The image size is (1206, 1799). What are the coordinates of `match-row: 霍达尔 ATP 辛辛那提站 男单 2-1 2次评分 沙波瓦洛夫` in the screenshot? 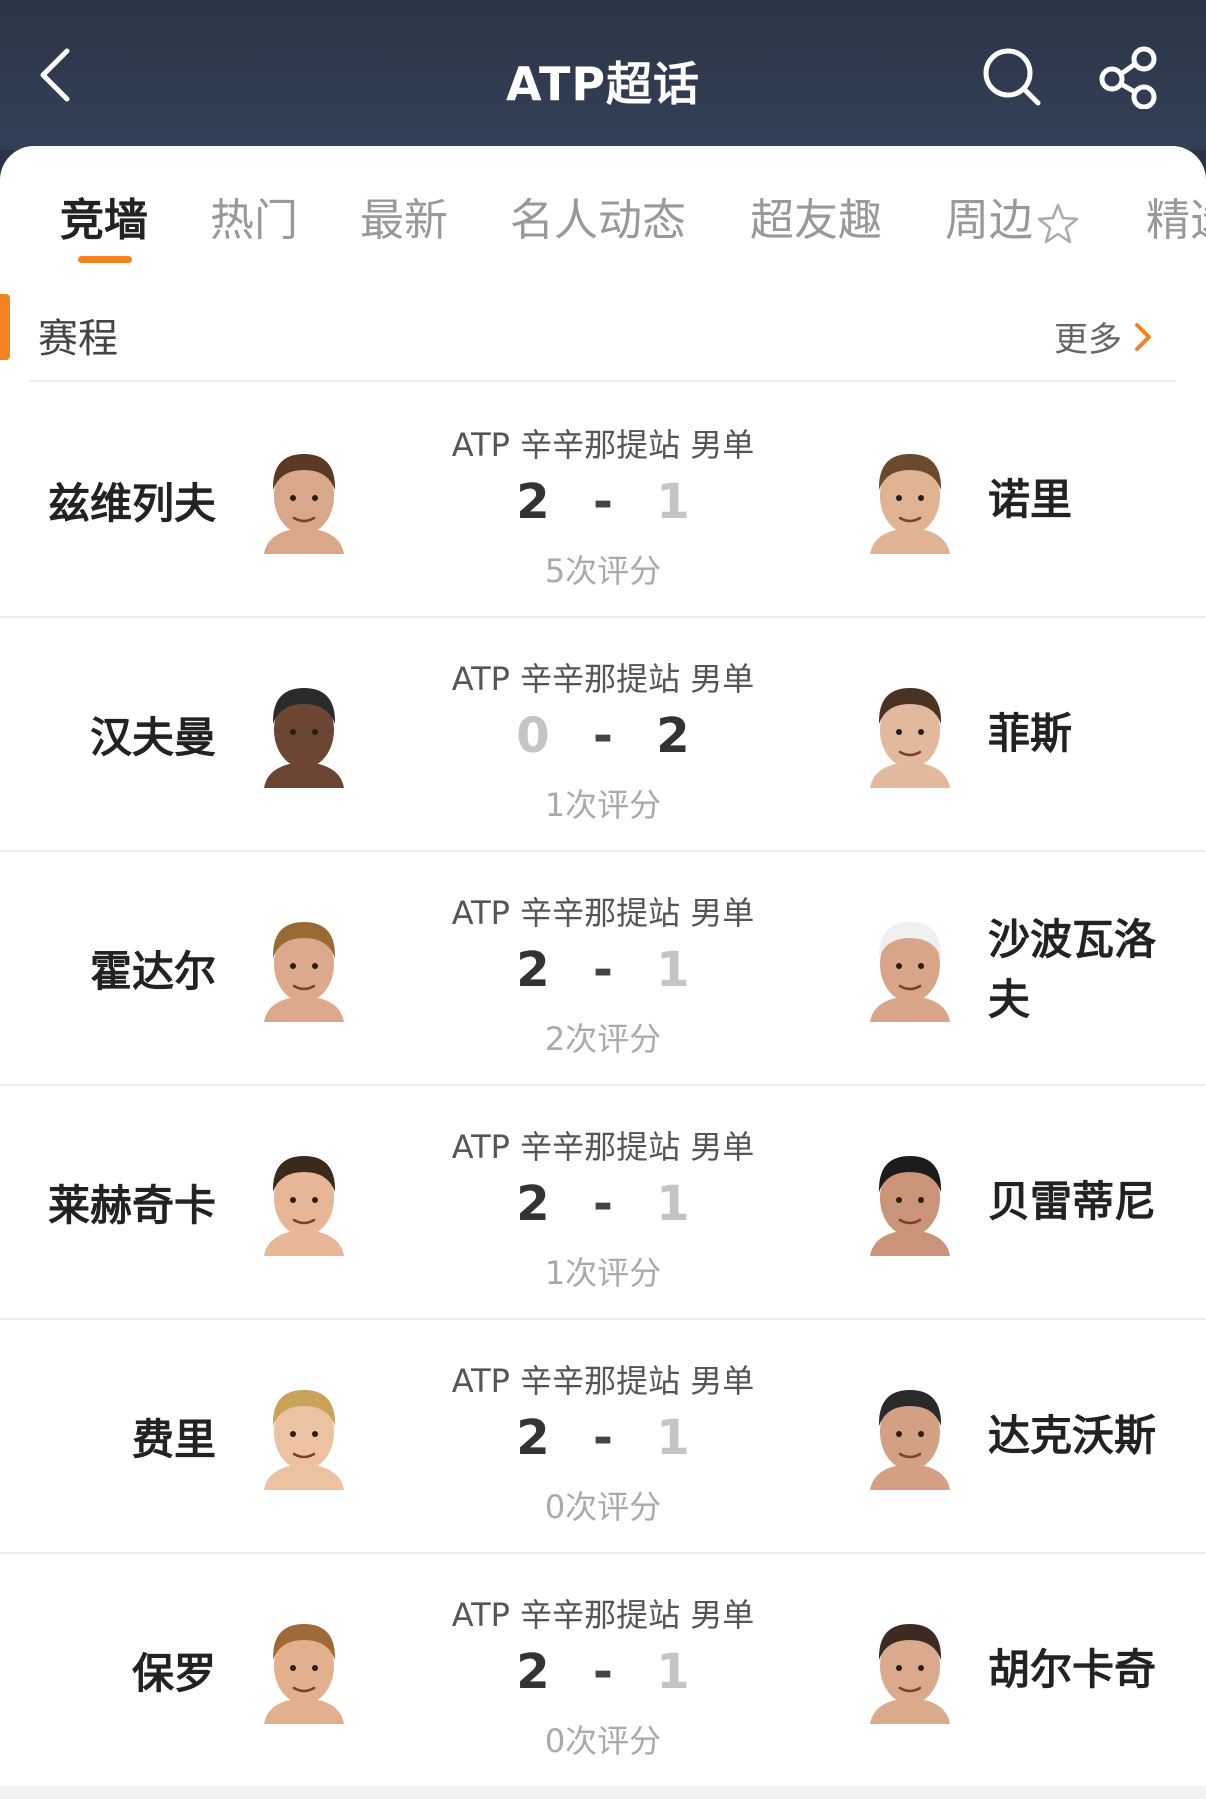 It's located at (603, 969).